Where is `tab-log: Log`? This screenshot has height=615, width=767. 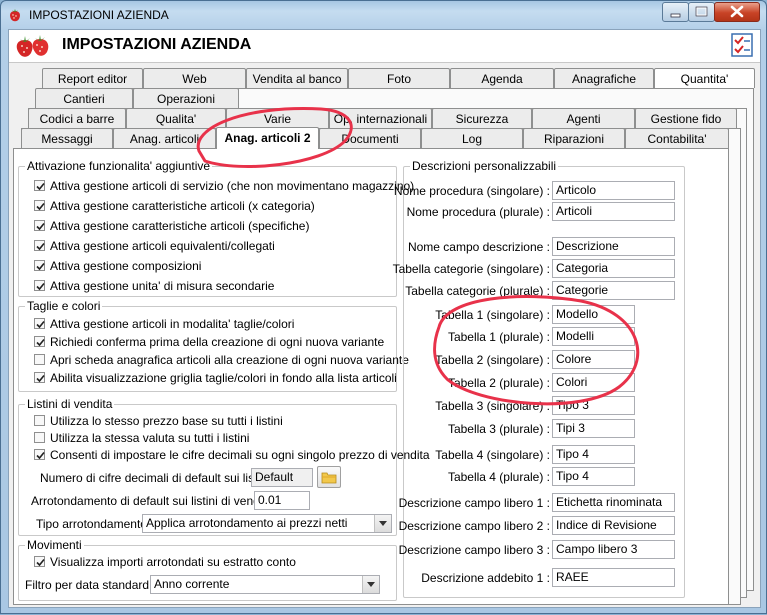
tab-log: Log is located at coordinates (472, 138).